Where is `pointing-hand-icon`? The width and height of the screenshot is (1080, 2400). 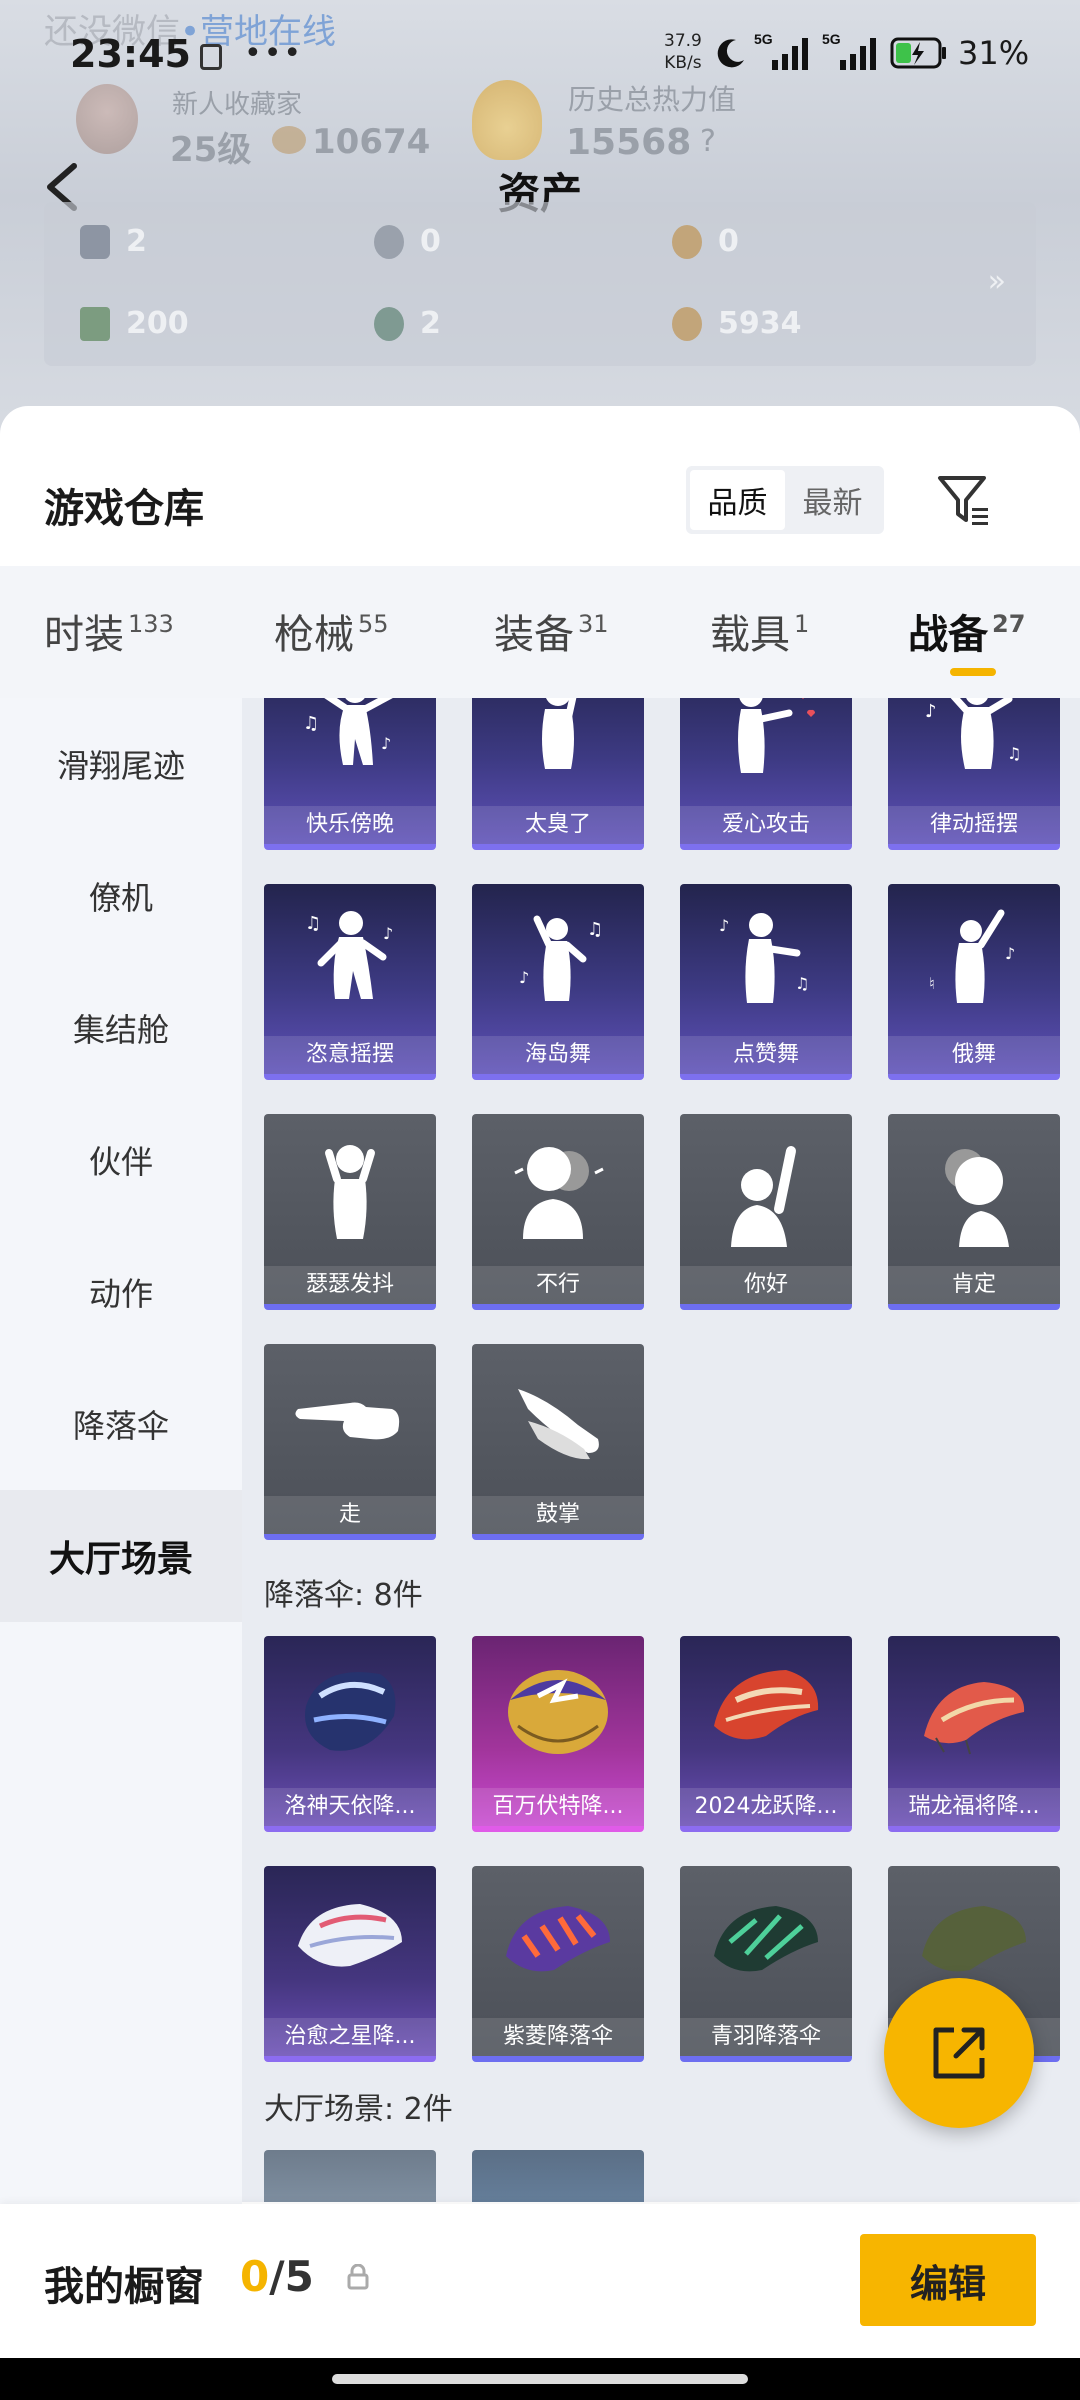
pointing-hand-icon is located at coordinates (350, 1419).